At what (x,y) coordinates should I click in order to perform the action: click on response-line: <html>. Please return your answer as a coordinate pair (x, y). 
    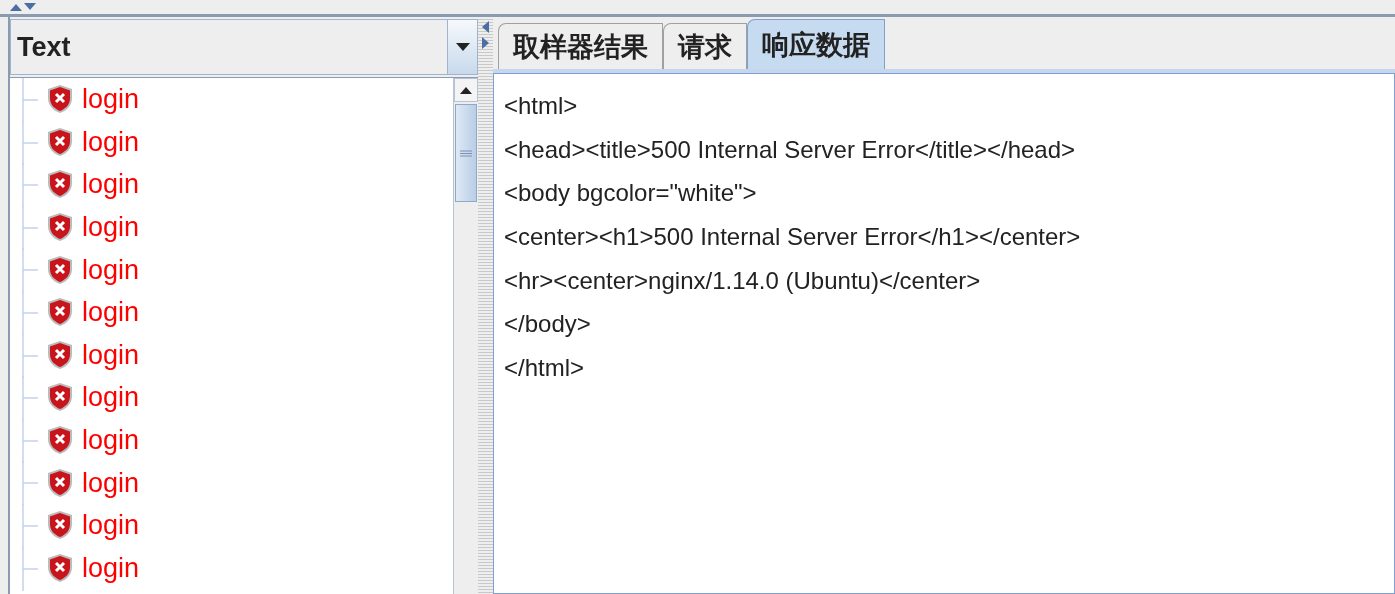
    Looking at the image, I should click on (541, 105).